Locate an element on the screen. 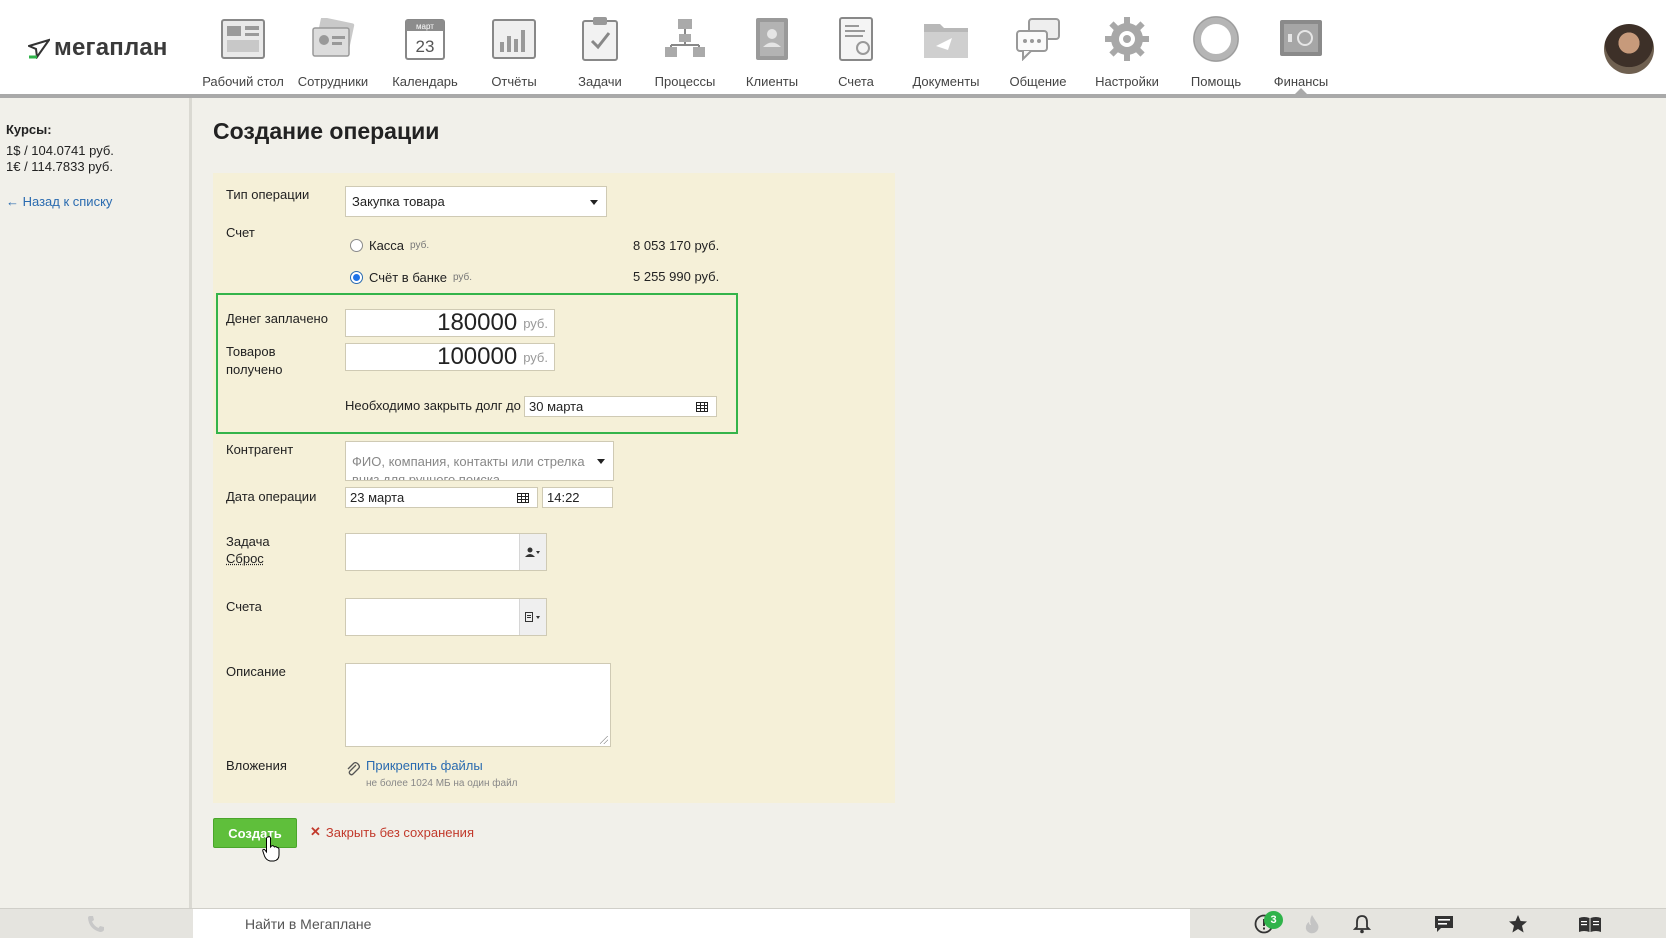  paperclip-icon is located at coordinates (353, 769).